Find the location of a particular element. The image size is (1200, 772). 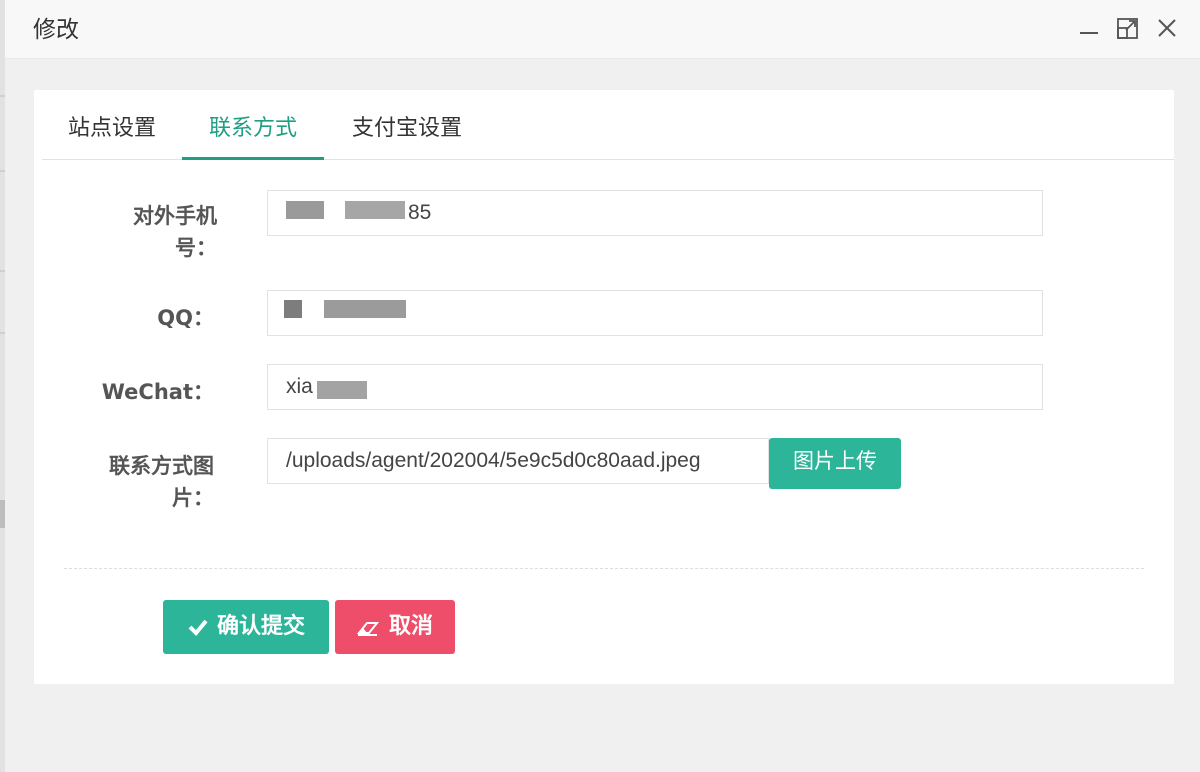

close-icon is located at coordinates (1167, 28).